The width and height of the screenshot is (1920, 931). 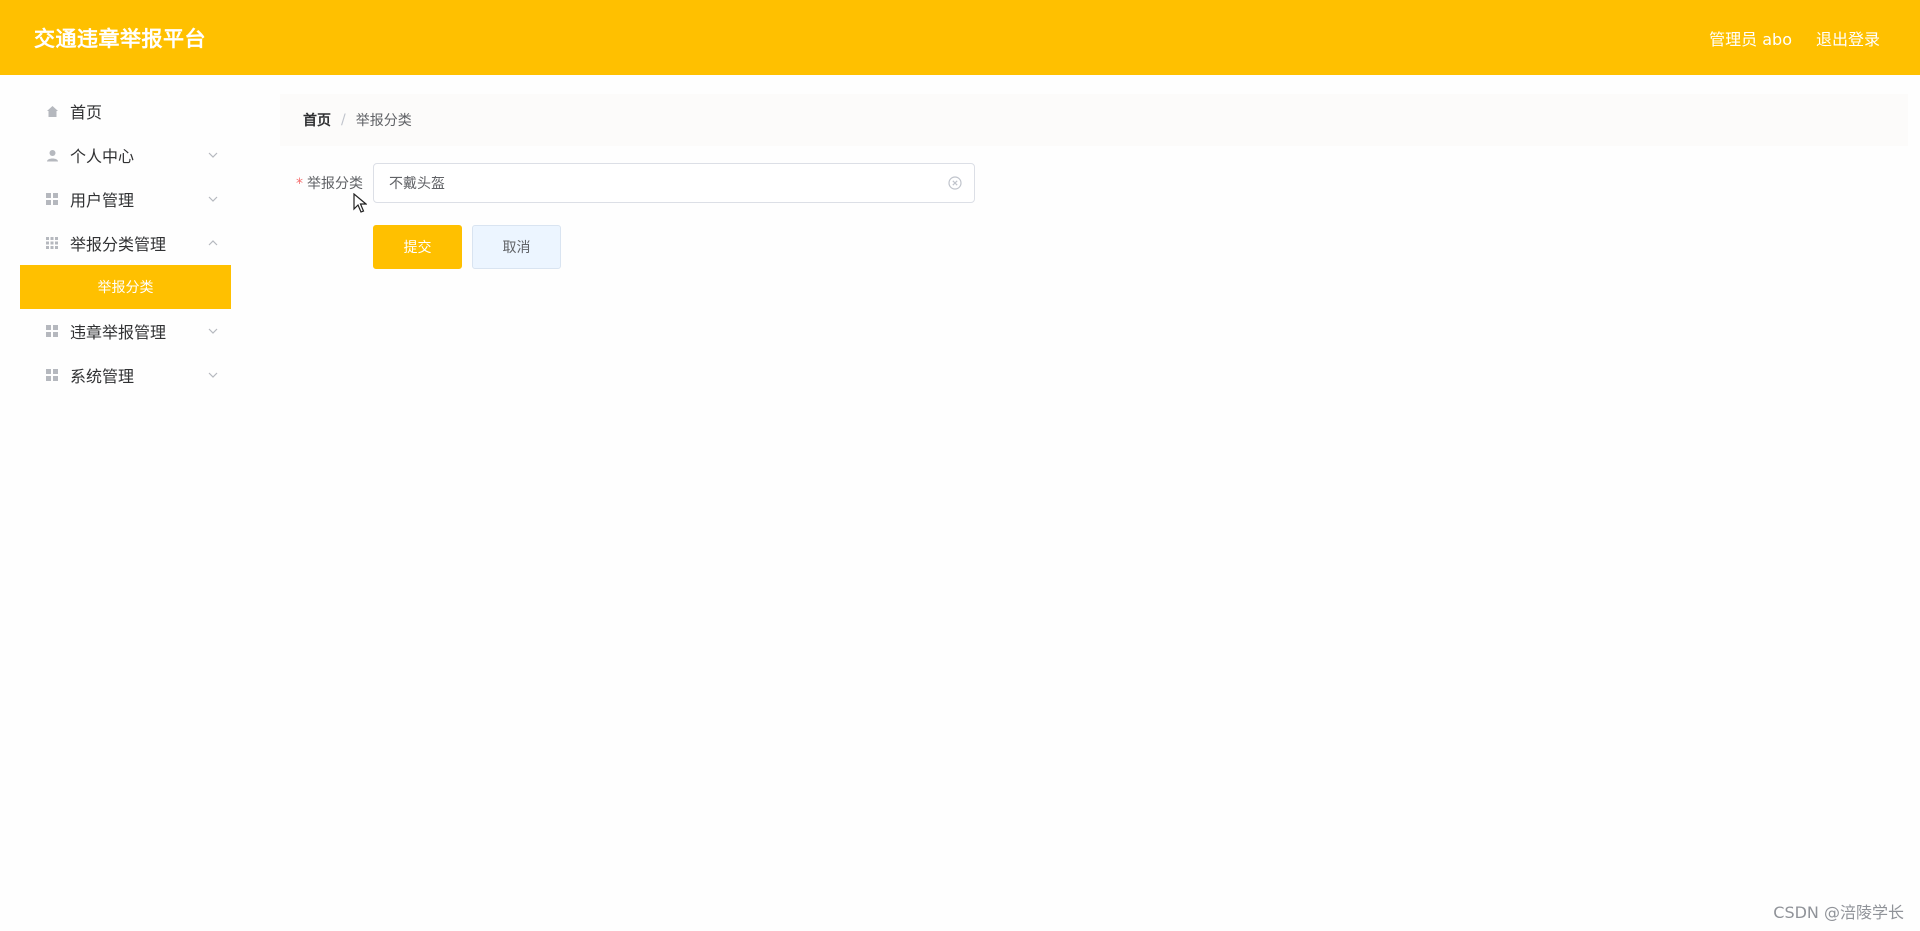 What do you see at coordinates (120, 38) in the screenshot?
I see `app-title: 交通违章举报平台` at bounding box center [120, 38].